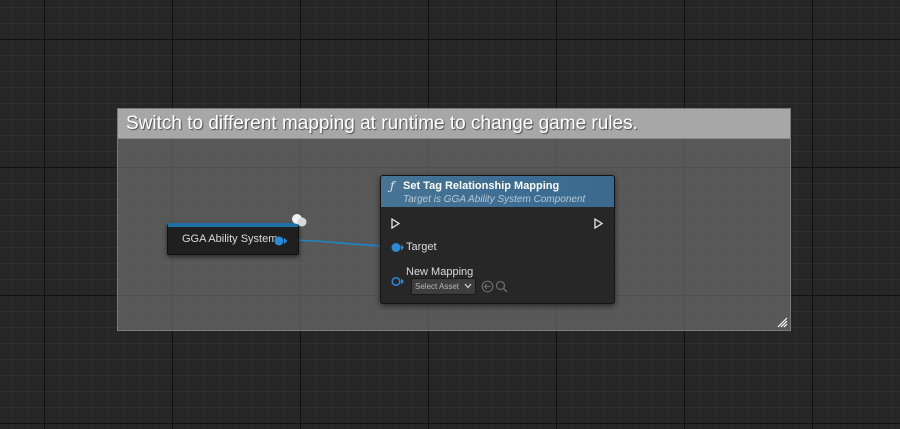  What do you see at coordinates (437, 286) in the screenshot?
I see `select-asset-value: Select Asset` at bounding box center [437, 286].